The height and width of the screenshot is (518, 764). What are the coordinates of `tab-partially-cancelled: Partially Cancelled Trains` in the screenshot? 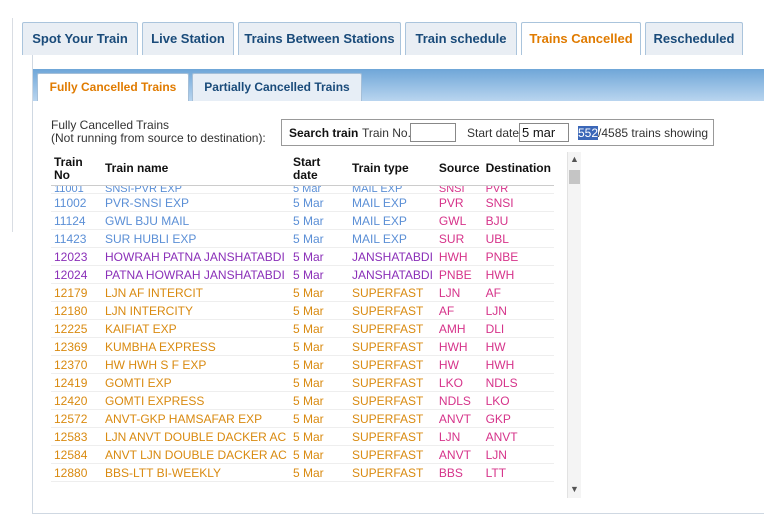 It's located at (277, 87).